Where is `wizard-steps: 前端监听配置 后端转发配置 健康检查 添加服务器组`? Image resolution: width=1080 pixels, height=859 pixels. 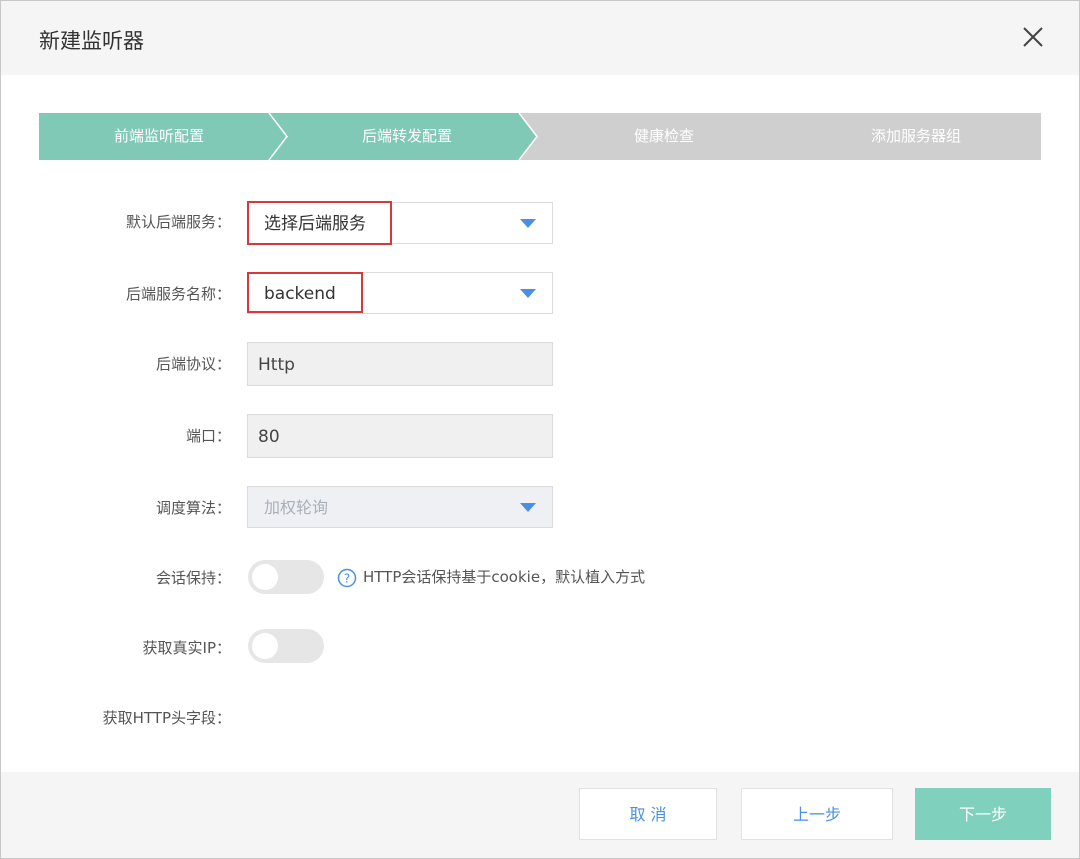
wizard-steps: 前端监听配置 后端转发配置 健康检查 添加服务器组 is located at coordinates (540, 136).